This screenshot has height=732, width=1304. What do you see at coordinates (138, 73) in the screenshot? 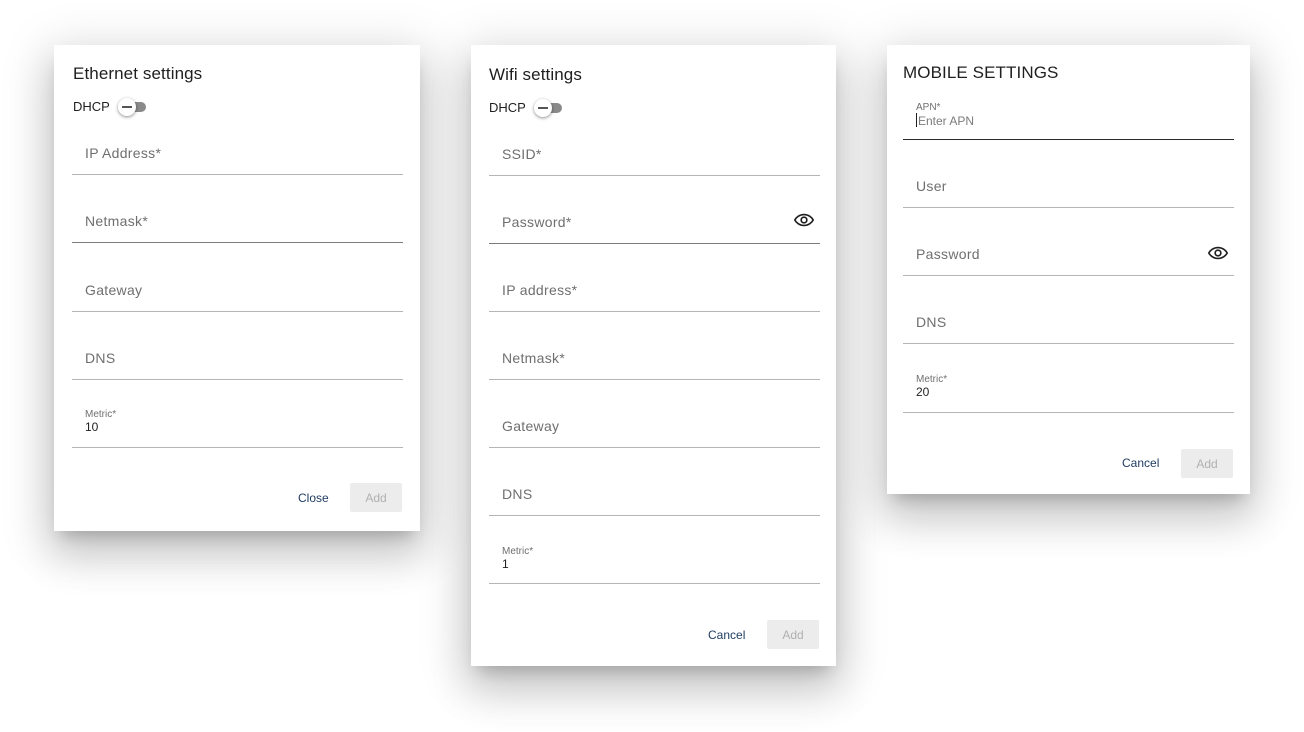
I see `dialog-title: Ethernet settings` at bounding box center [138, 73].